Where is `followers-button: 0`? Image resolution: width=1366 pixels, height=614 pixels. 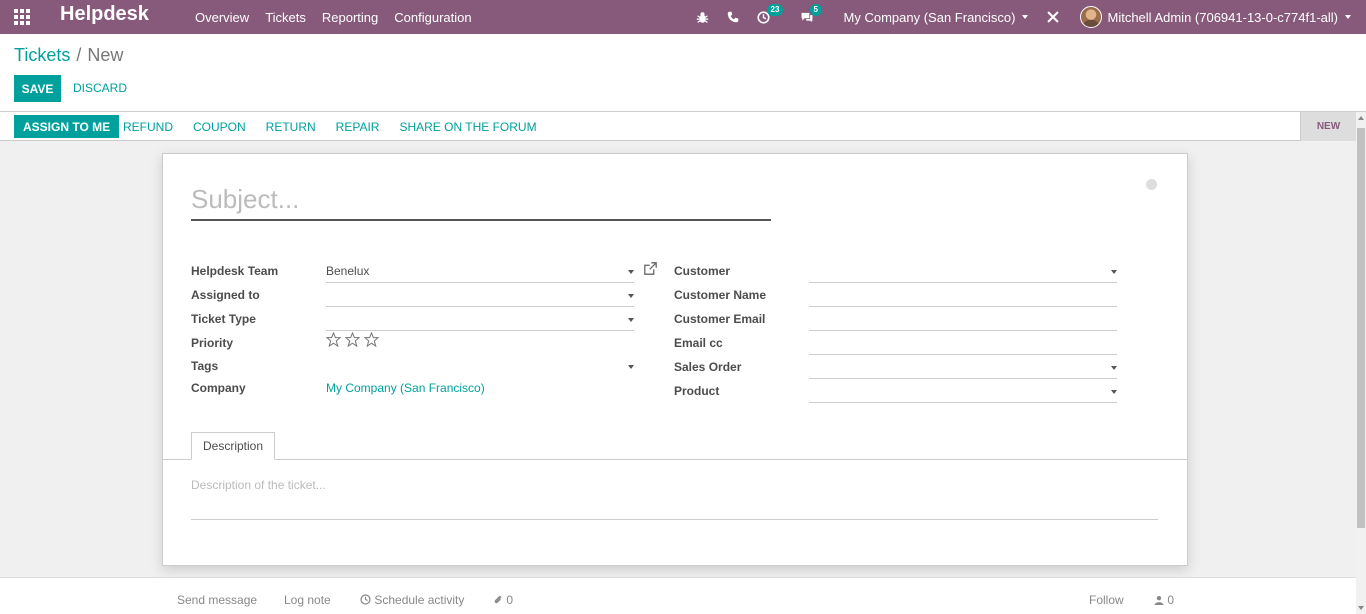 followers-button: 0 is located at coordinates (1164, 600).